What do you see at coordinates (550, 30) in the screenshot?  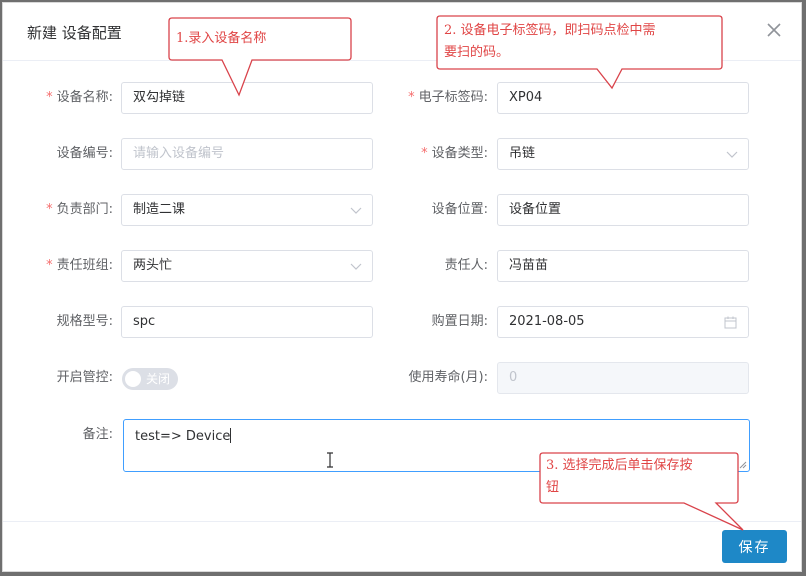 I see `callout-2-line1: 2. 设备电子标签码，即扫码点检中需` at bounding box center [550, 30].